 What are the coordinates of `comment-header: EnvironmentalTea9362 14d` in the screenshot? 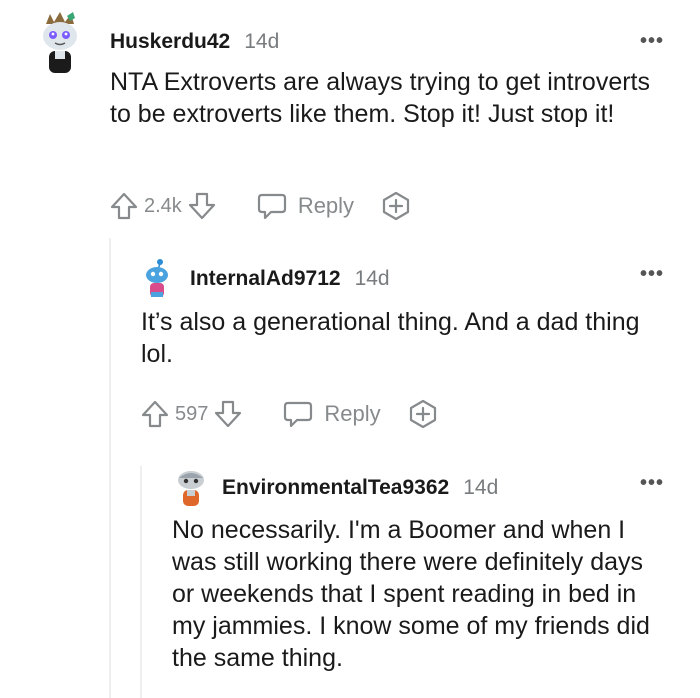 It's located at (360, 488).